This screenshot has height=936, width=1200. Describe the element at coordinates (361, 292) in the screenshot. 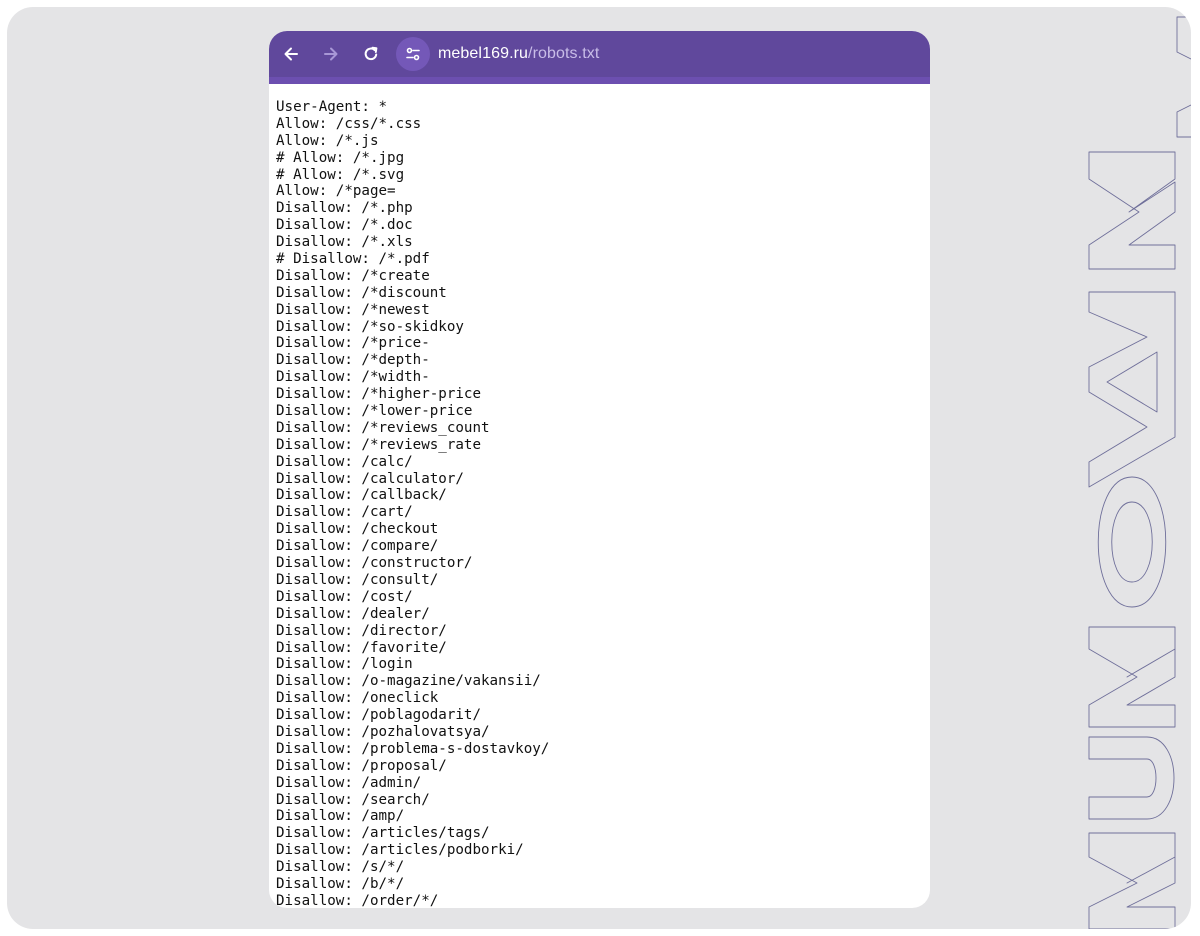

I see `robots-line: Disallow: /*discount` at that location.